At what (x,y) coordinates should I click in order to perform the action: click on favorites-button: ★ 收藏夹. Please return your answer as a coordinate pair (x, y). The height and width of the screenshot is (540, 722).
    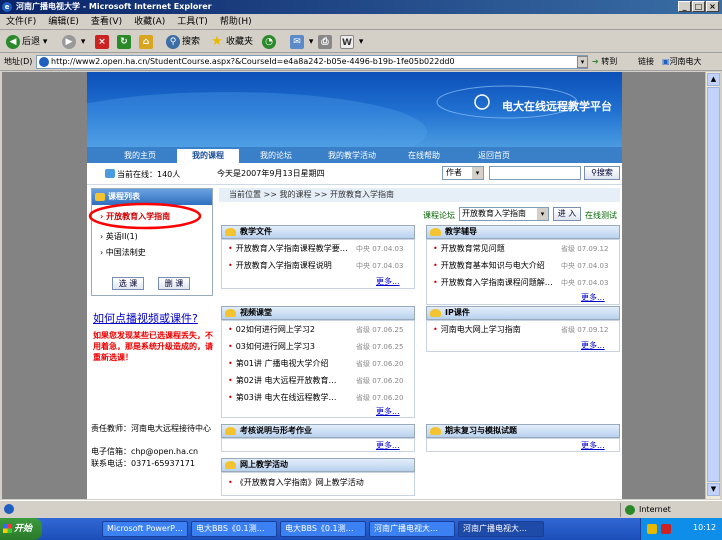
    Looking at the image, I should click on (231, 42).